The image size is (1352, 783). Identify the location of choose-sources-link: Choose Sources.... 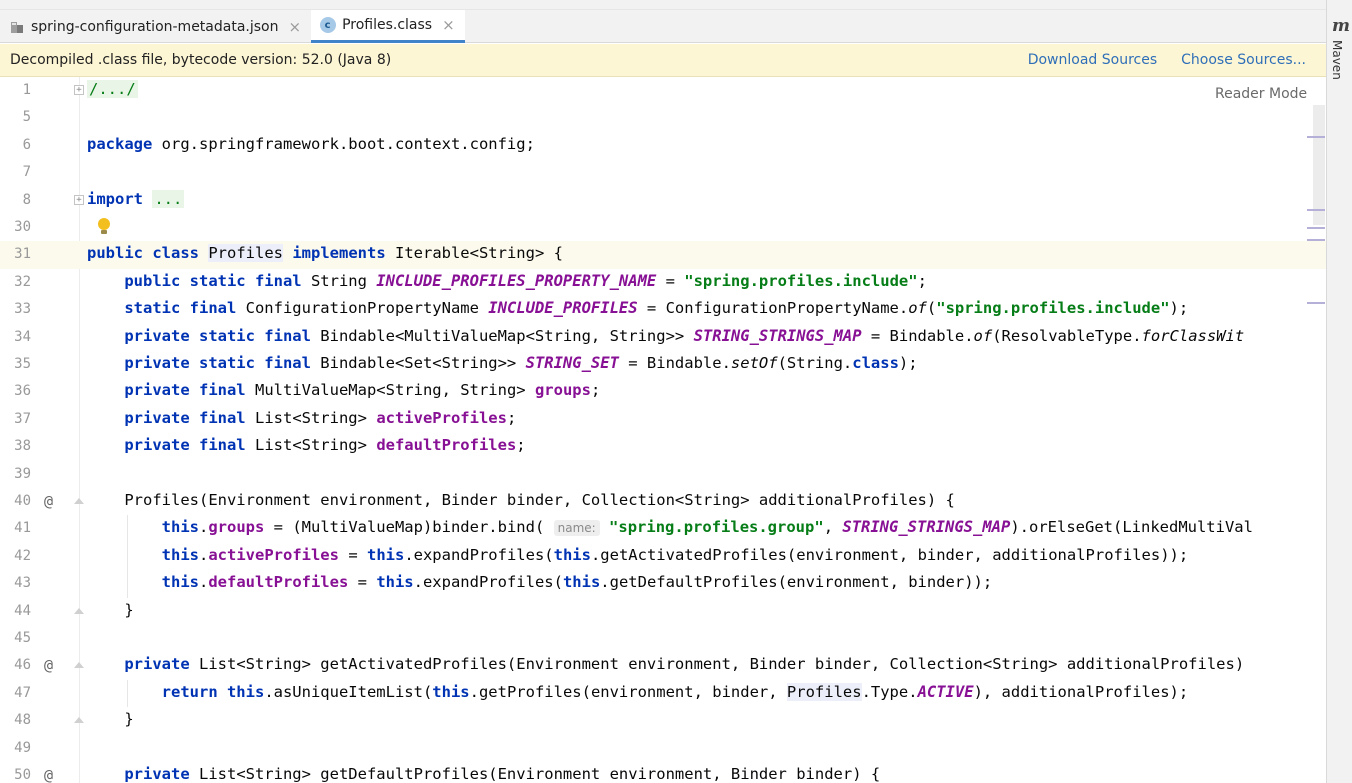
(1243, 60).